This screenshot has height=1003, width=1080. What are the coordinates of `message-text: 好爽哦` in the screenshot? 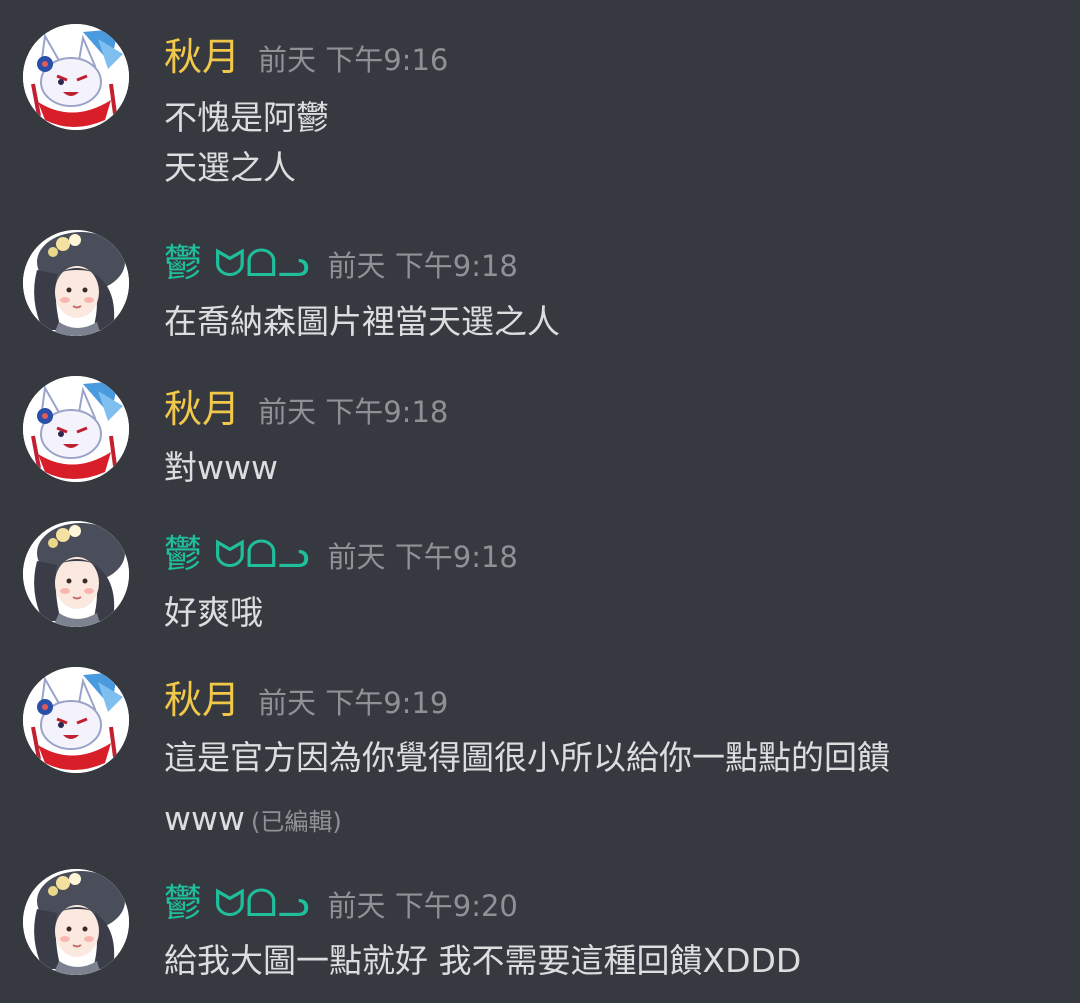 It's located at (213, 612).